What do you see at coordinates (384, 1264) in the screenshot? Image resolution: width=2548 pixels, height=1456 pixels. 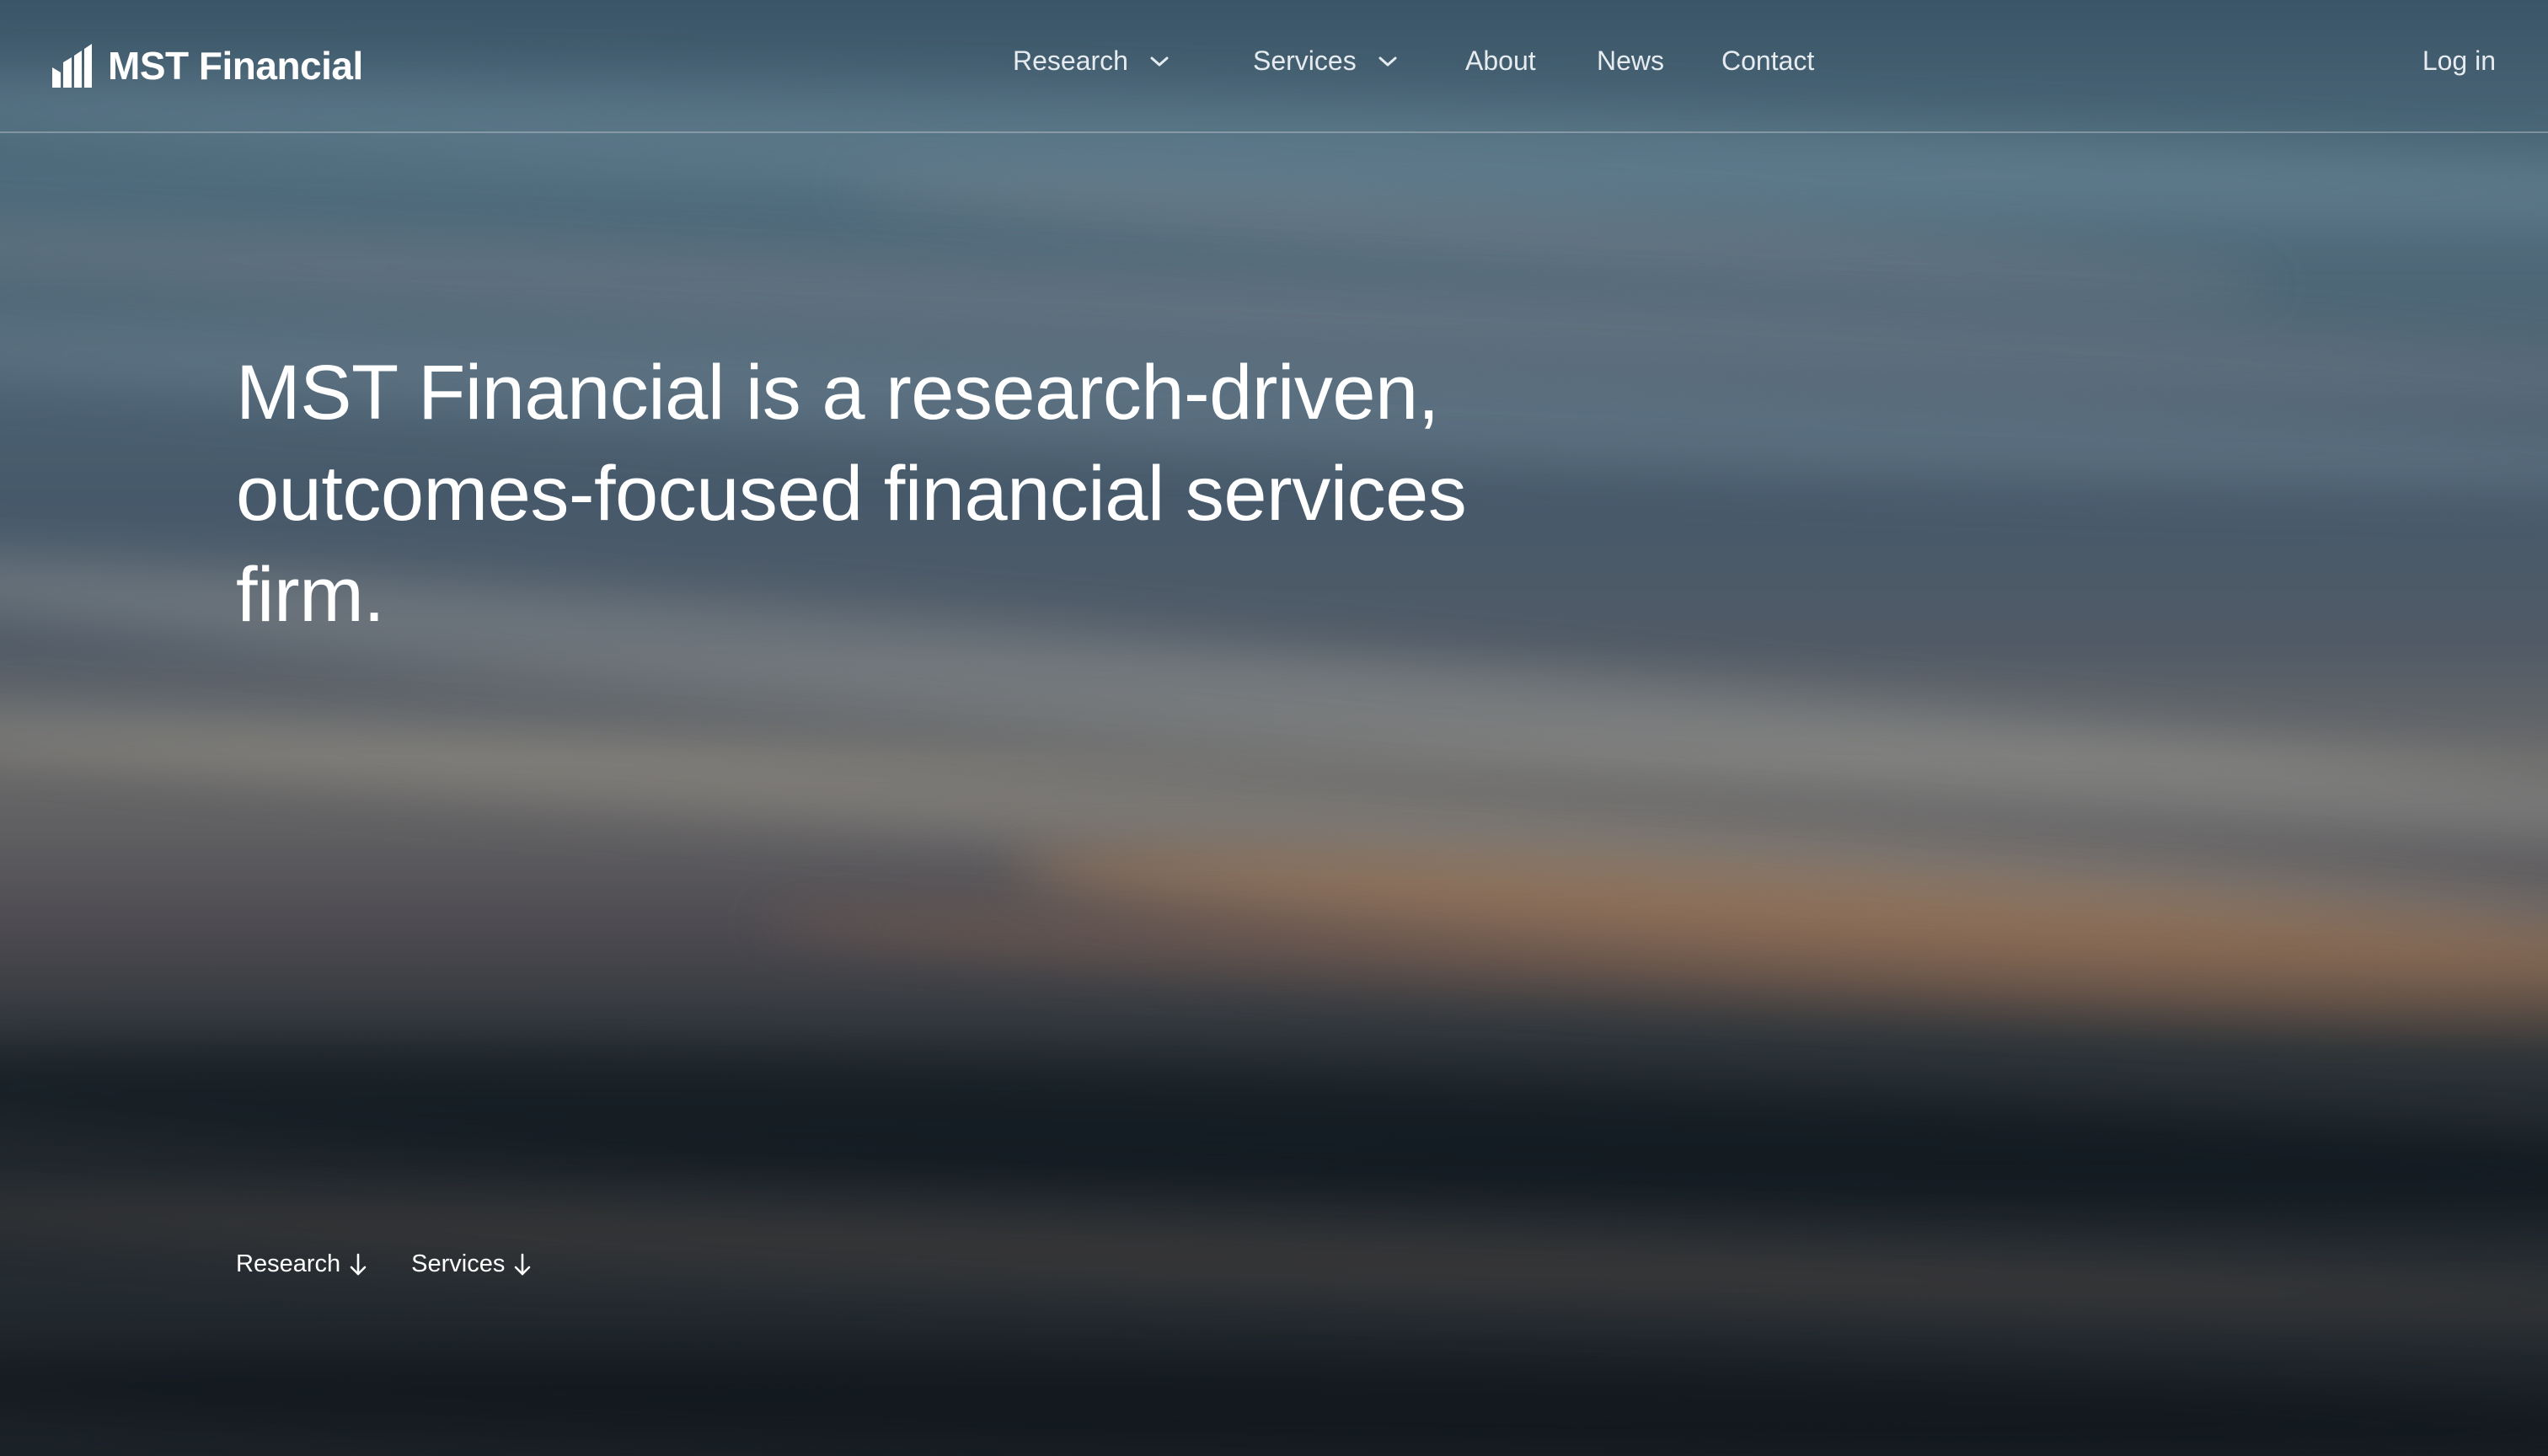 I see `hero-quick-links: Research Services` at bounding box center [384, 1264].